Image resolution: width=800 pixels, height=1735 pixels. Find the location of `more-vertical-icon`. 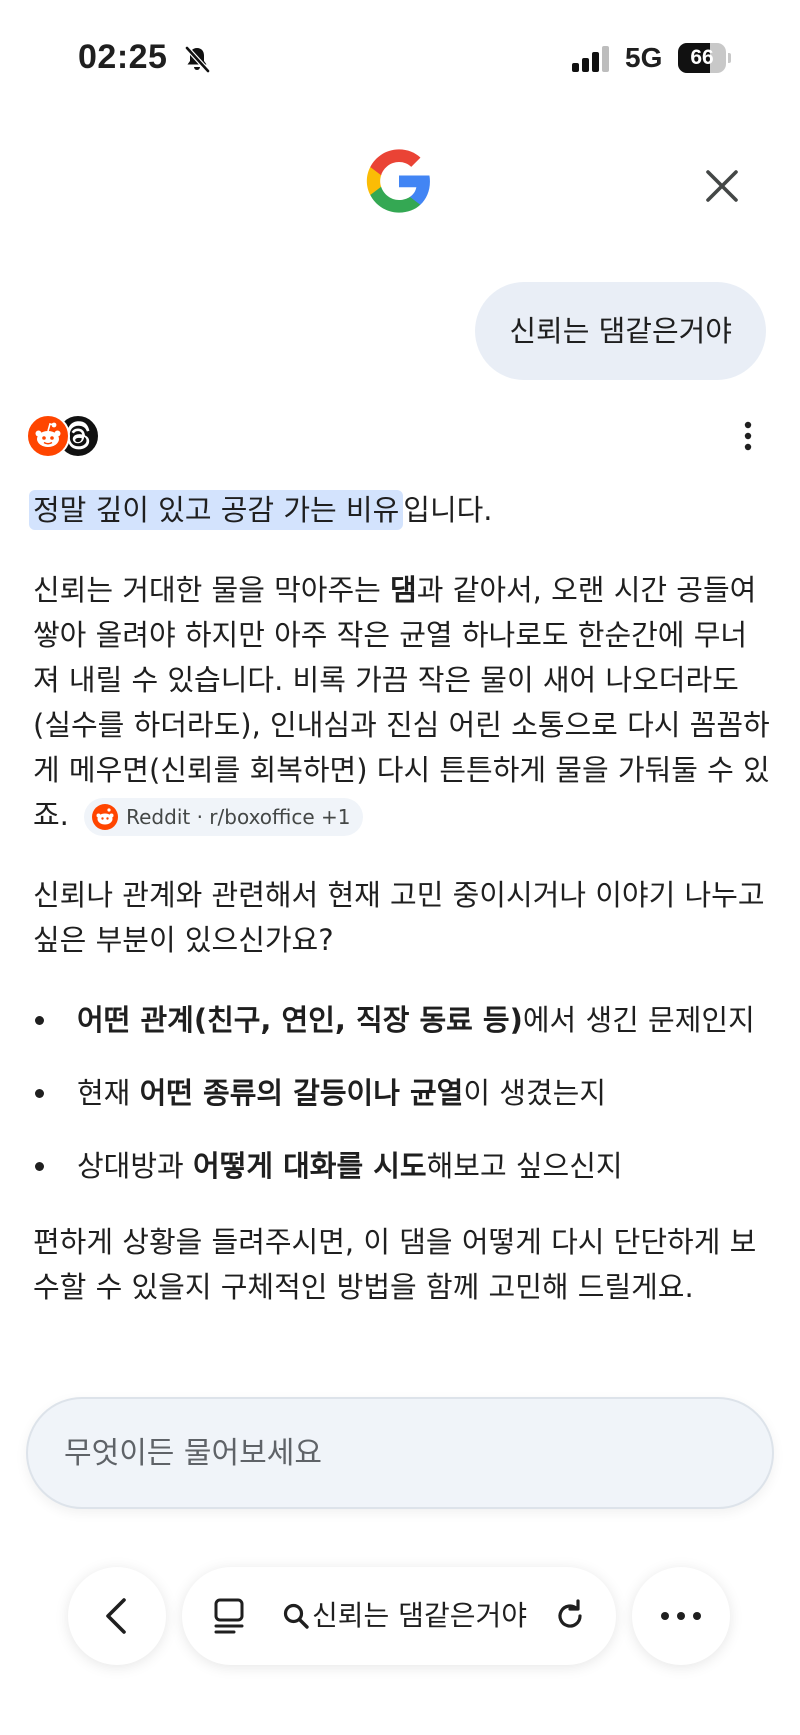

more-vertical-icon is located at coordinates (748, 436).